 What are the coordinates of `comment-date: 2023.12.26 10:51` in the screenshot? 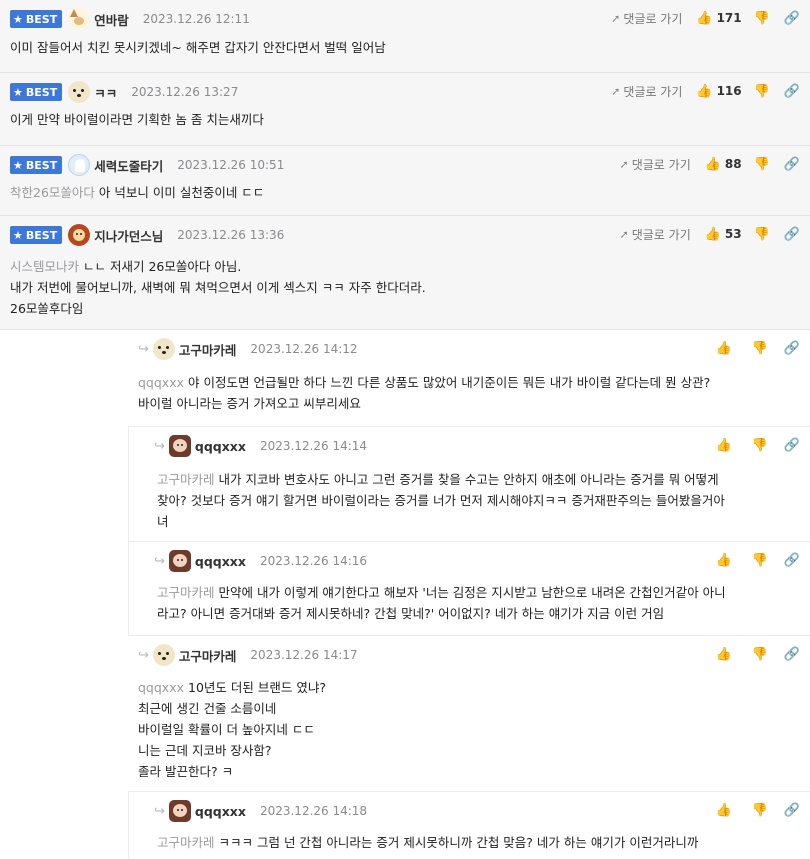 It's located at (231, 165).